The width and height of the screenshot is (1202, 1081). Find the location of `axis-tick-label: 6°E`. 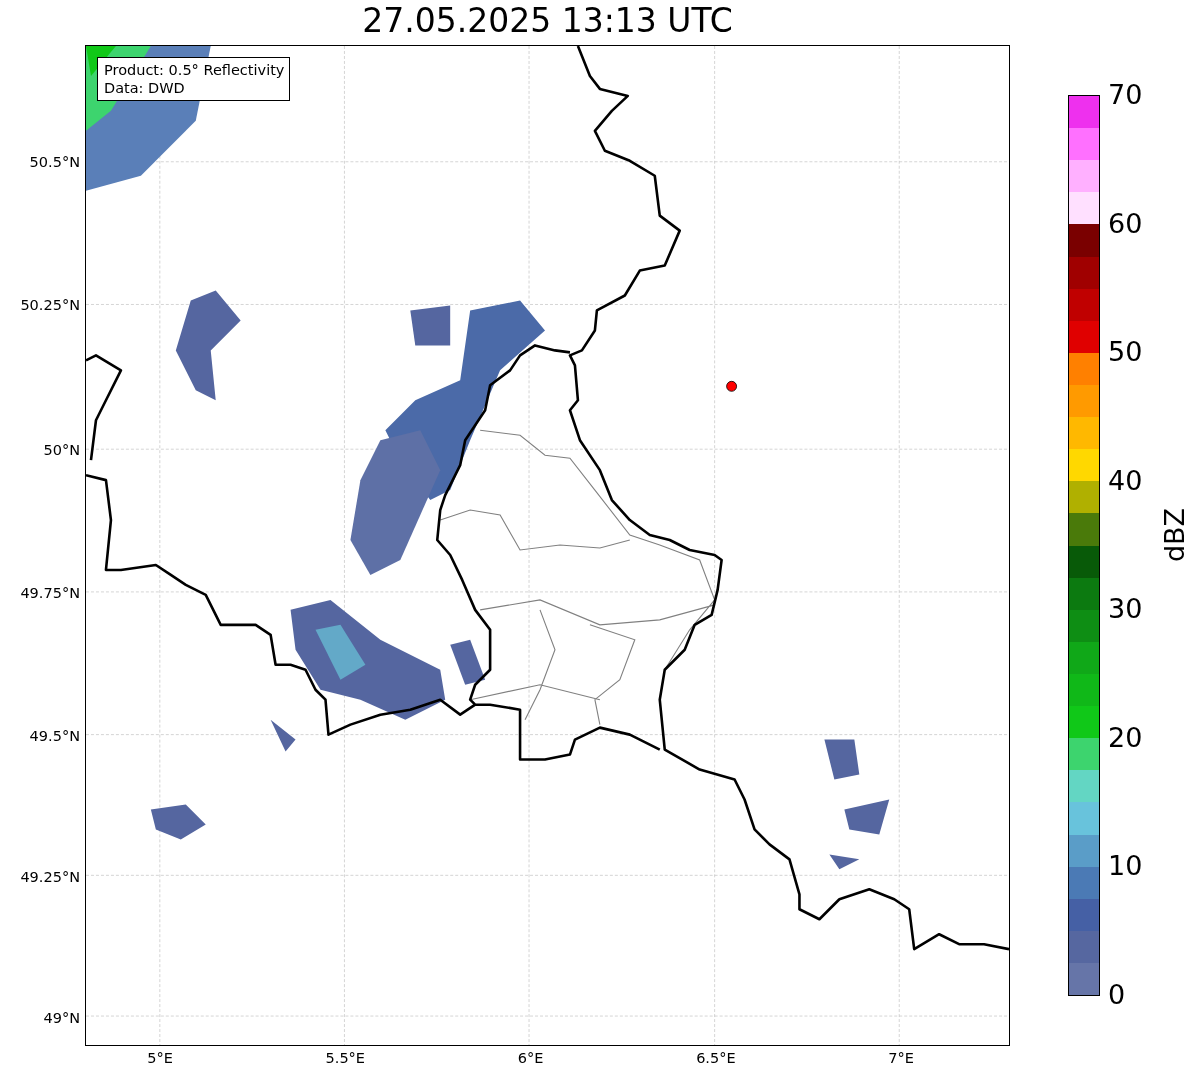

axis-tick-label: 6°E is located at coordinates (530, 1058).